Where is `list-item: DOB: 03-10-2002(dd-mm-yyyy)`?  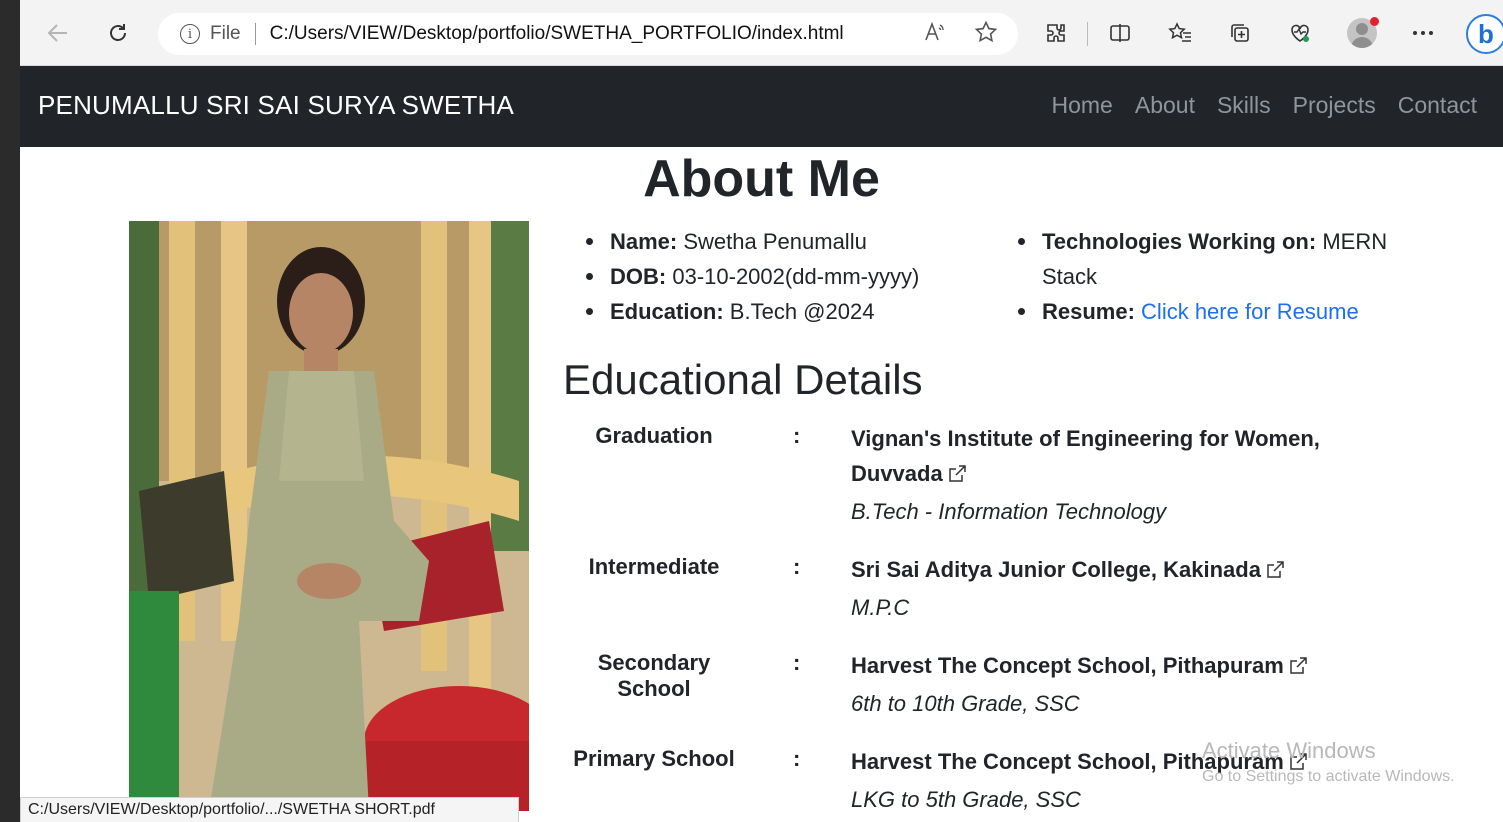 list-item: DOB: 03-10-2002(dd-mm-yyyy) is located at coordinates (786, 276).